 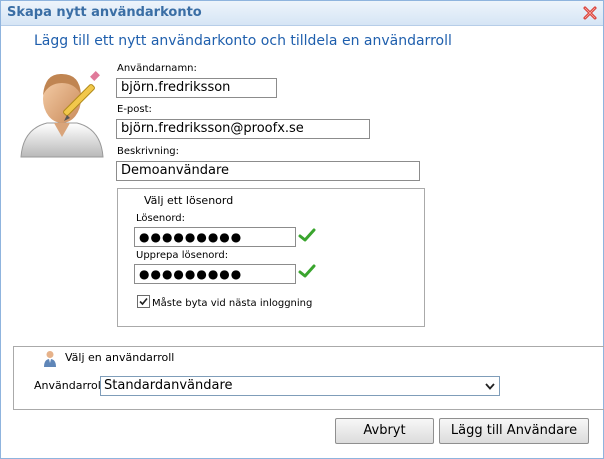 What do you see at coordinates (71, 385) in the screenshot?
I see `user-role-label: Användarroll:` at bounding box center [71, 385].